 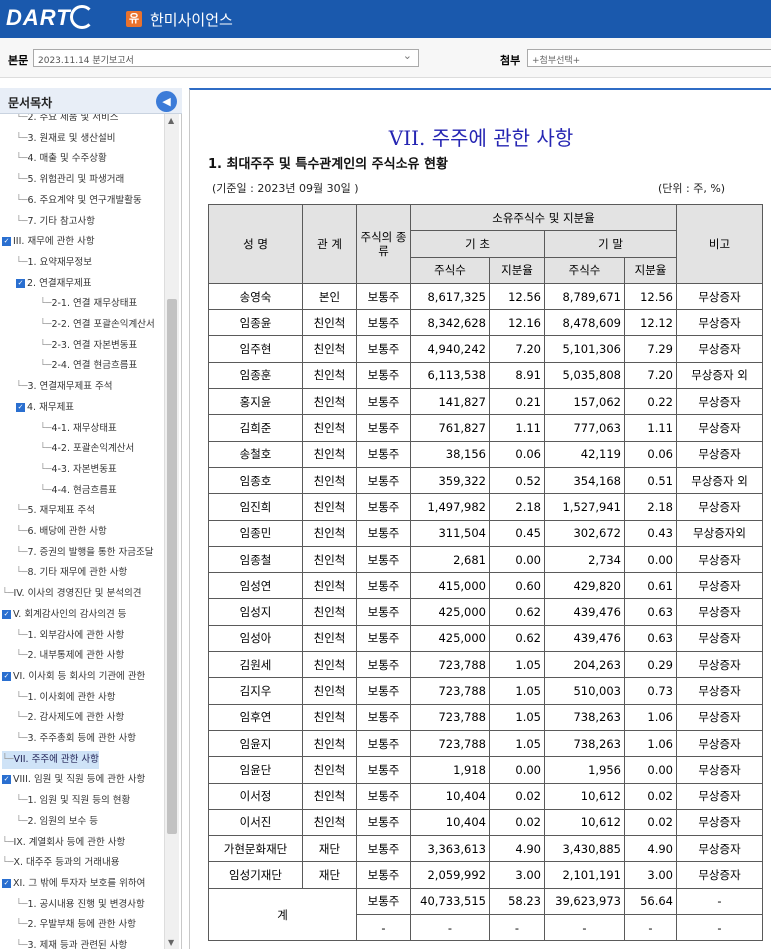 What do you see at coordinates (93, 449) in the screenshot?
I see `toc-item-label: 4-2. 포괄손익계산서` at bounding box center [93, 449].